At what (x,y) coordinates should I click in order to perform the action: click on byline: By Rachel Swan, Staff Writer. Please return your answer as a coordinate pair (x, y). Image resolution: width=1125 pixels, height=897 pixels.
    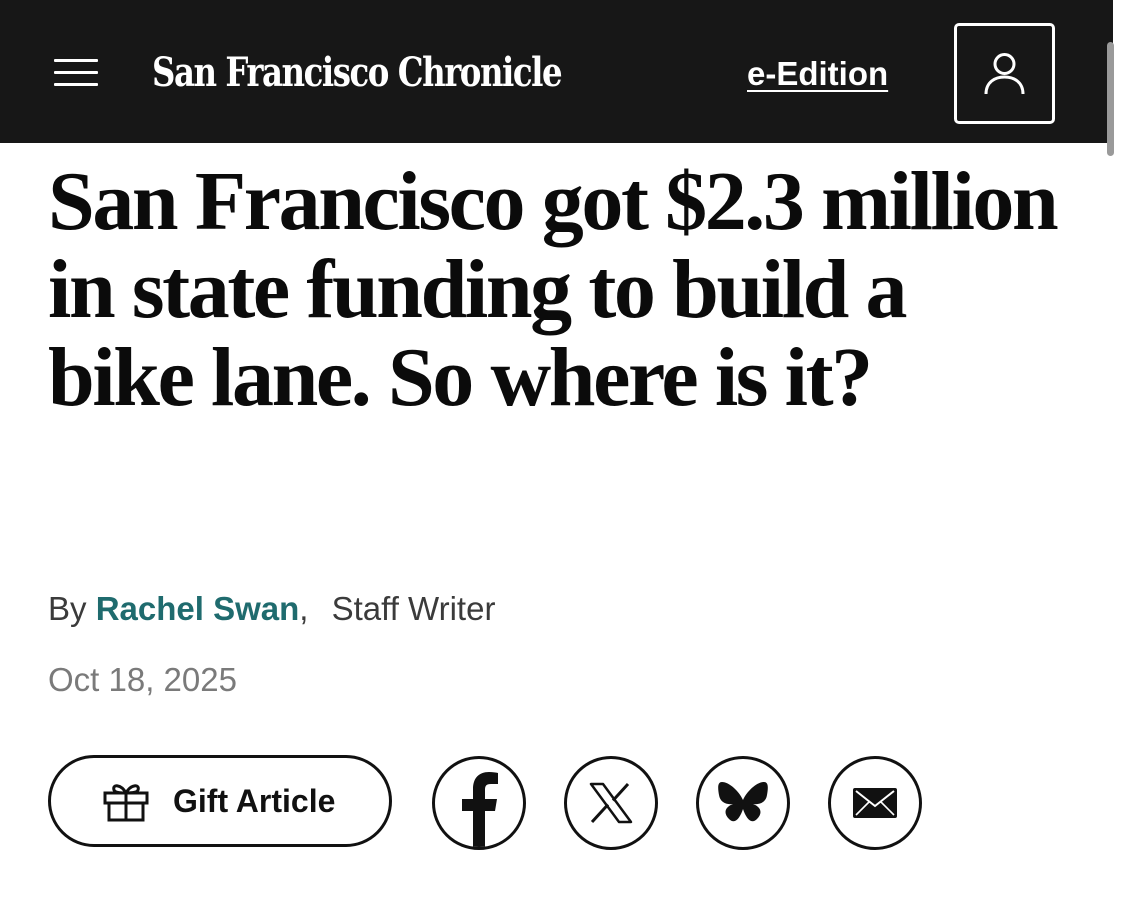
    Looking at the image, I should click on (271, 609).